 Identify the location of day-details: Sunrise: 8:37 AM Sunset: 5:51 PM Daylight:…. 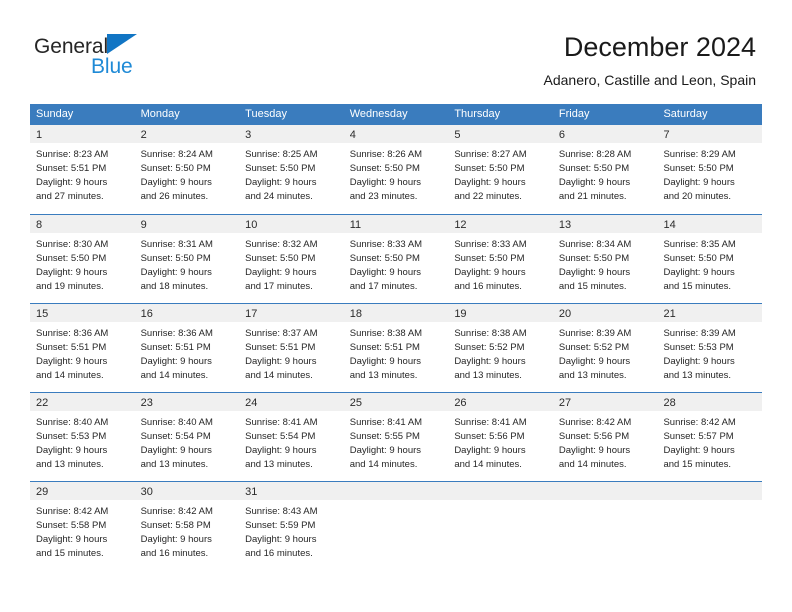
(291, 352).